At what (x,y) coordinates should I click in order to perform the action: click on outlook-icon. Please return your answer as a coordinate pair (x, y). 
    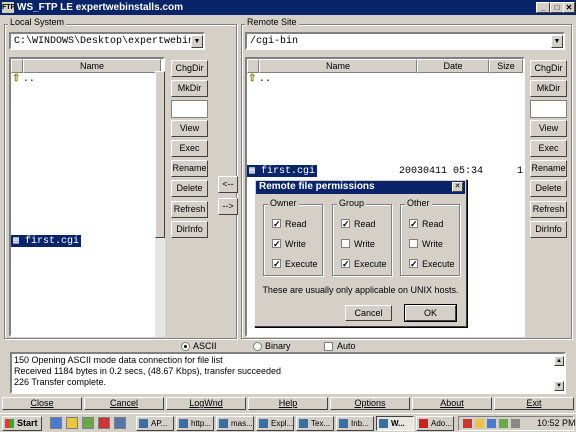
    Looking at the image, I should click on (72, 423).